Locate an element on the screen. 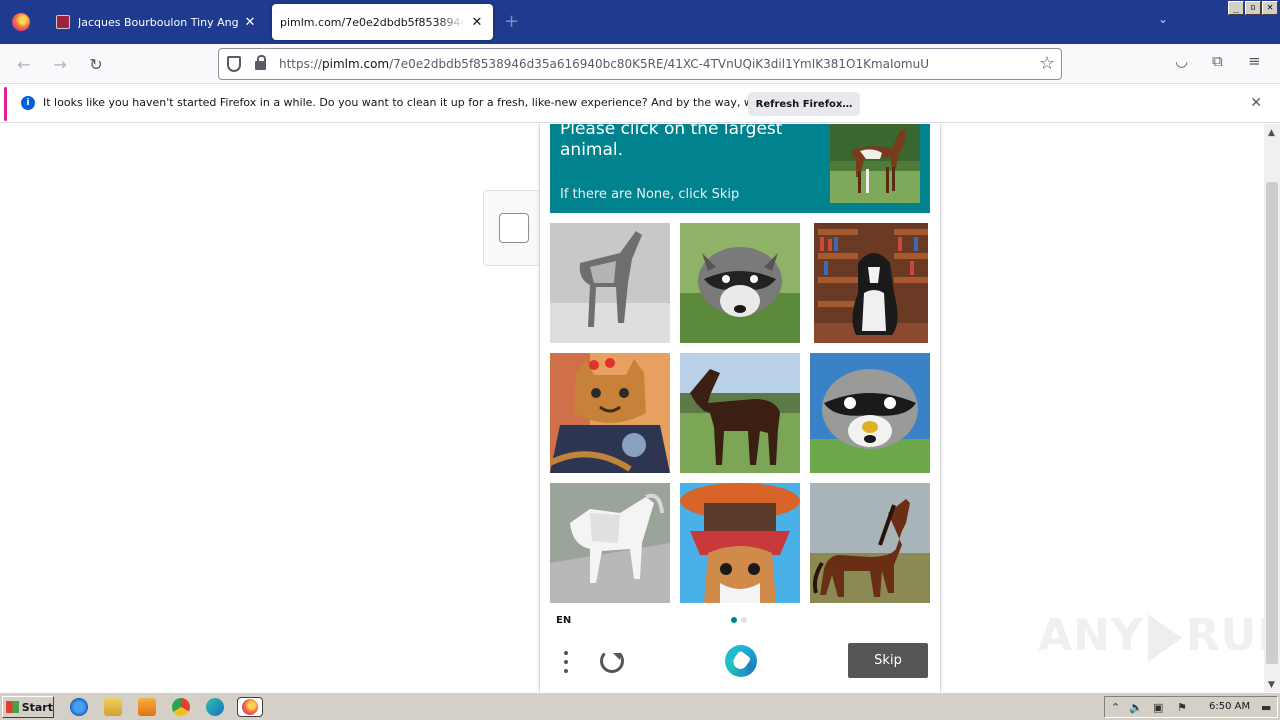 This screenshot has width=1280, height=720. bookmark-star-icon: ☆ is located at coordinates (1047, 63).